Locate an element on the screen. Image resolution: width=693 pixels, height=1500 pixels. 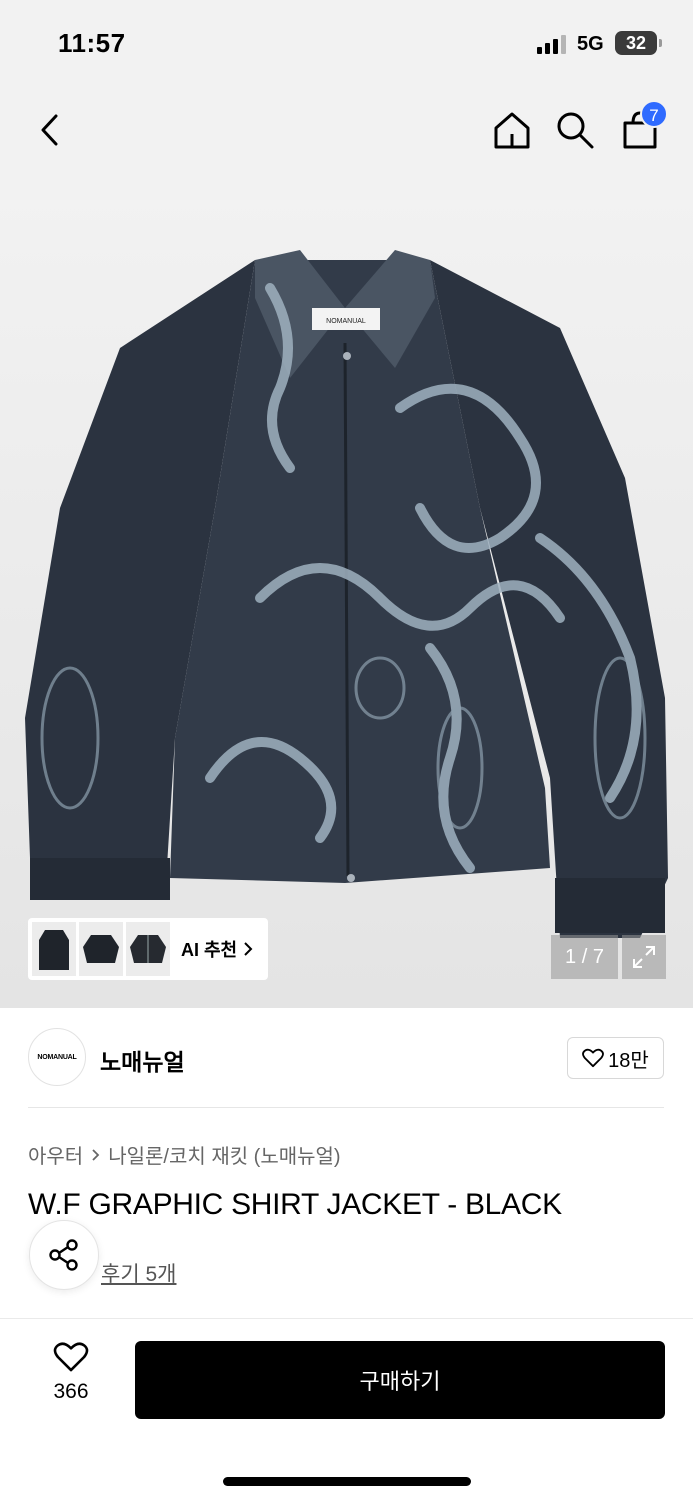
review-link: 후기 5개 is located at coordinates (138, 1273).